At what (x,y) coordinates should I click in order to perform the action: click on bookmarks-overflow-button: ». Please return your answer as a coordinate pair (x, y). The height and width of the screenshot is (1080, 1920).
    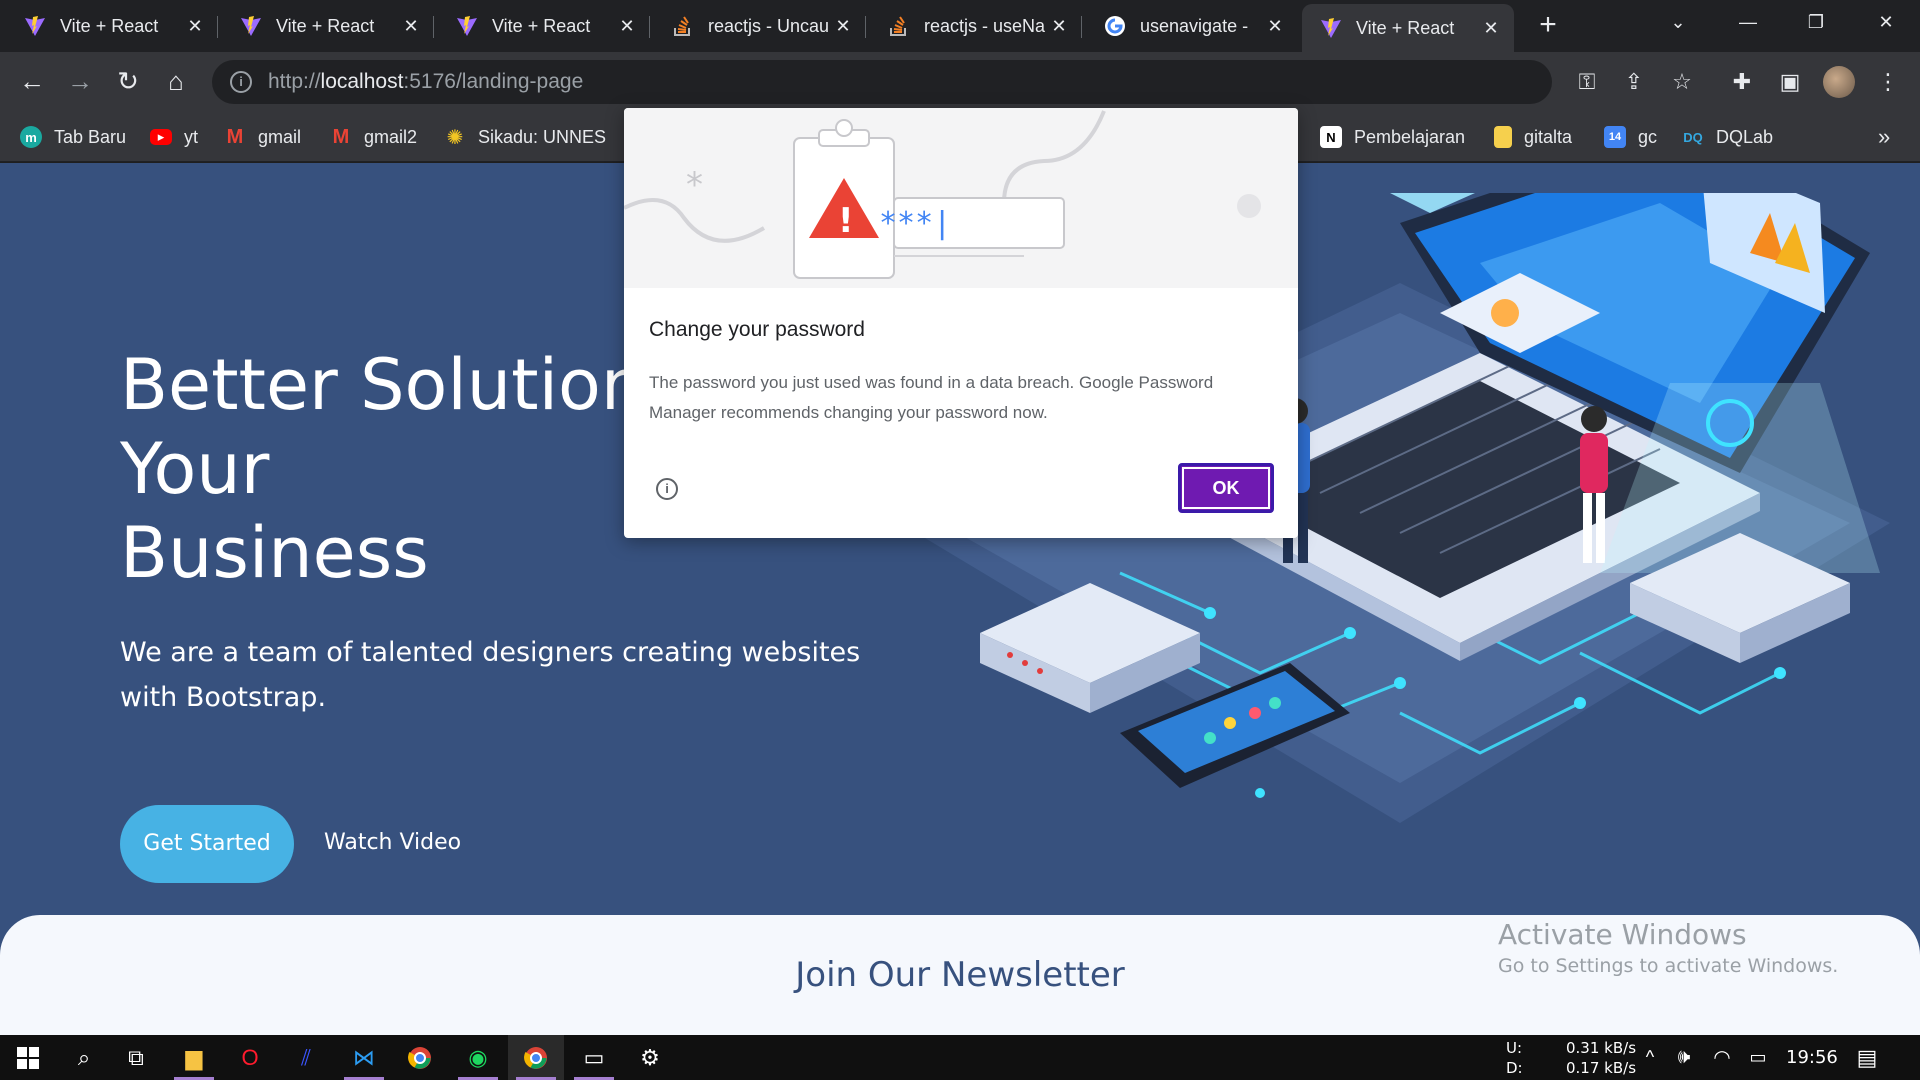
    Looking at the image, I should click on (1884, 137).